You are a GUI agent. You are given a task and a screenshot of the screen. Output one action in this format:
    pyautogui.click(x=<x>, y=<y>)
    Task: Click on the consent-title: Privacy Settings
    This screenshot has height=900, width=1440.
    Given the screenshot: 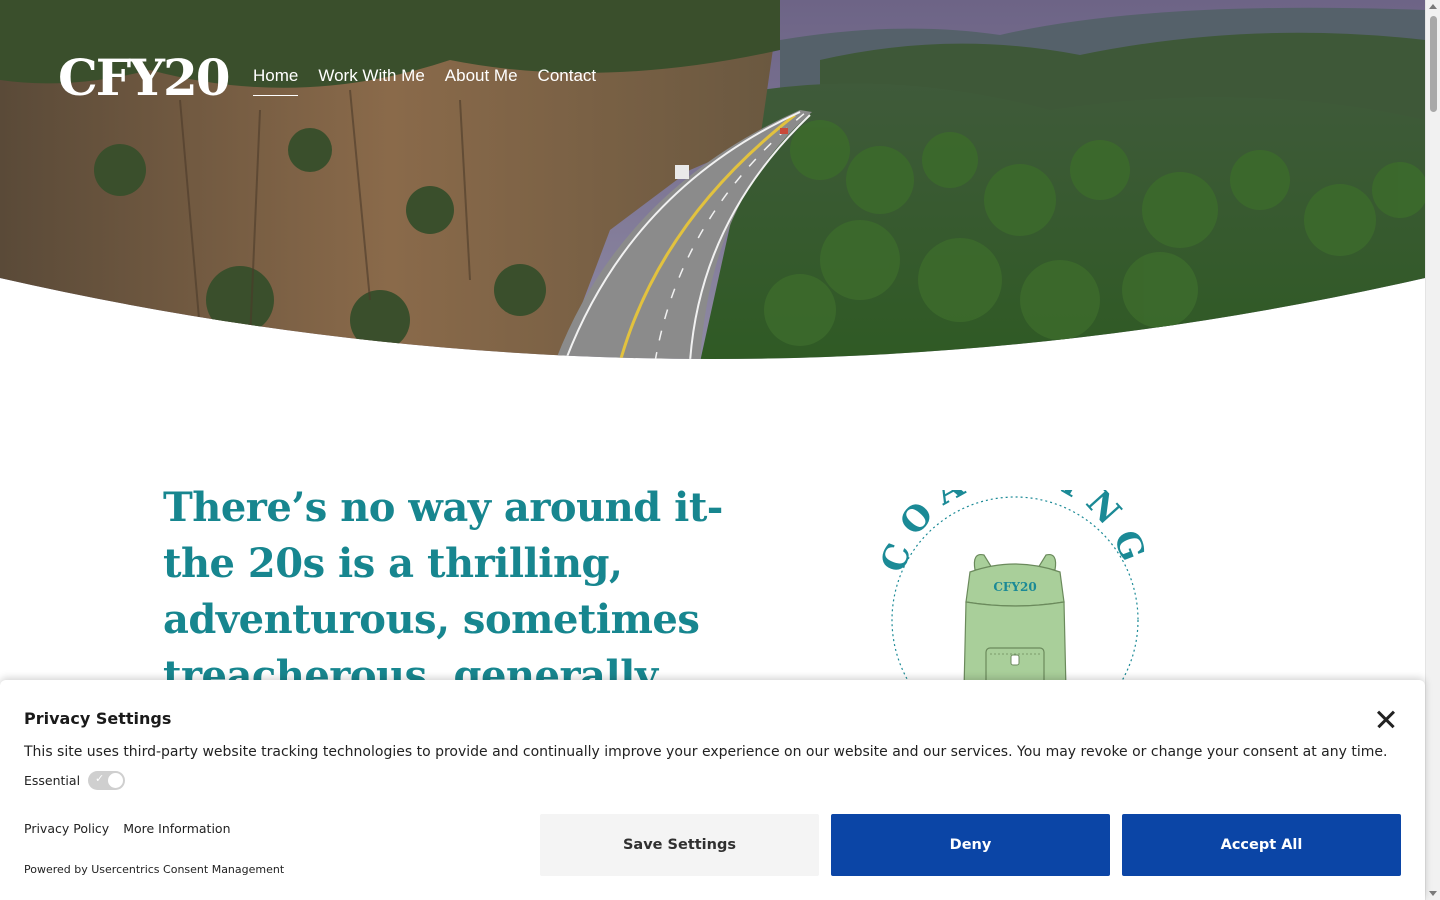 What is the action you would take?
    pyautogui.click(x=98, y=718)
    